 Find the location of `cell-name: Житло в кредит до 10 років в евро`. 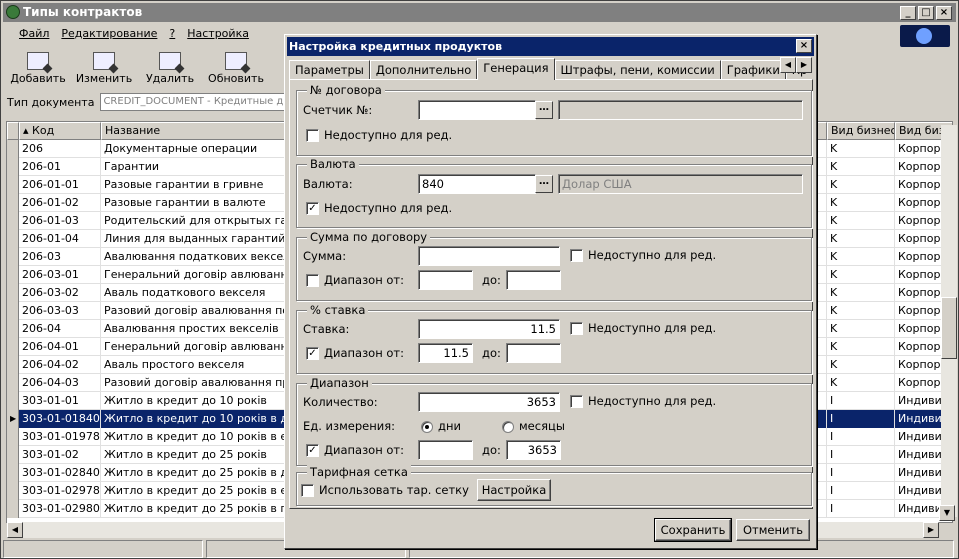

cell-name: Житло в кредит до 10 років в евро is located at coordinates (193, 437).